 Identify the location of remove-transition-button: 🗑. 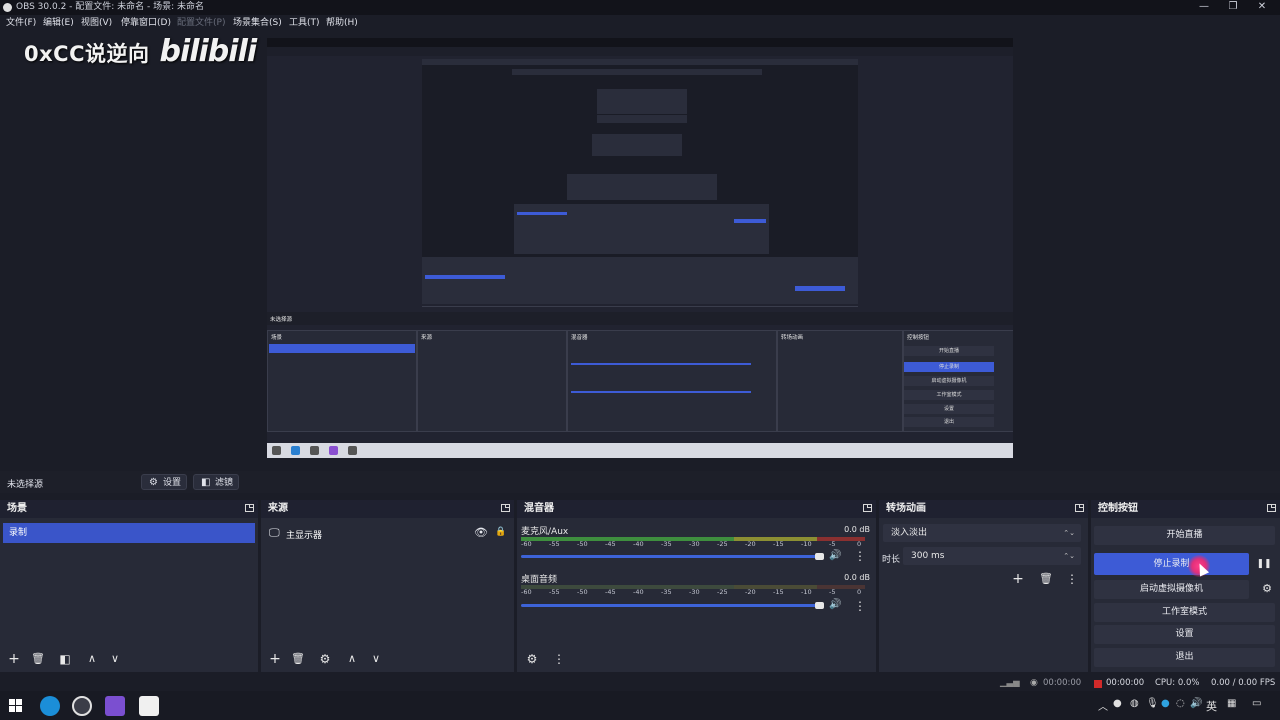
(1046, 579).